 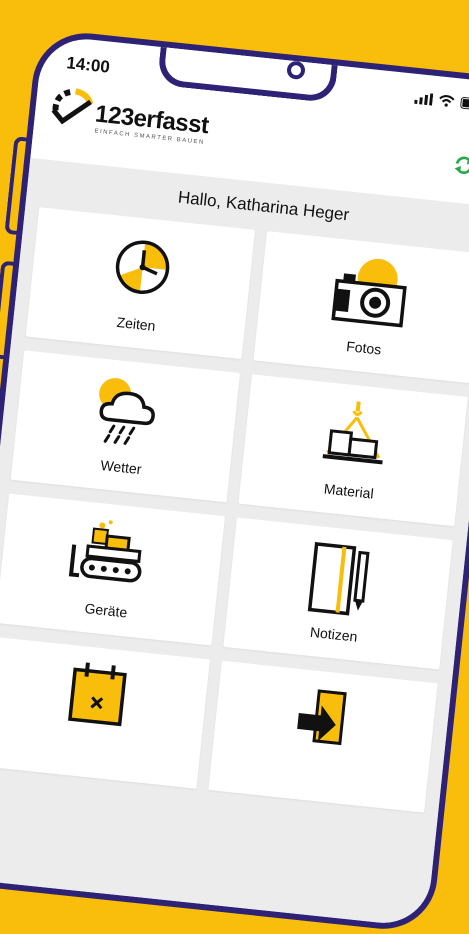 What do you see at coordinates (97, 694) in the screenshot?
I see `calendar-icon` at bounding box center [97, 694].